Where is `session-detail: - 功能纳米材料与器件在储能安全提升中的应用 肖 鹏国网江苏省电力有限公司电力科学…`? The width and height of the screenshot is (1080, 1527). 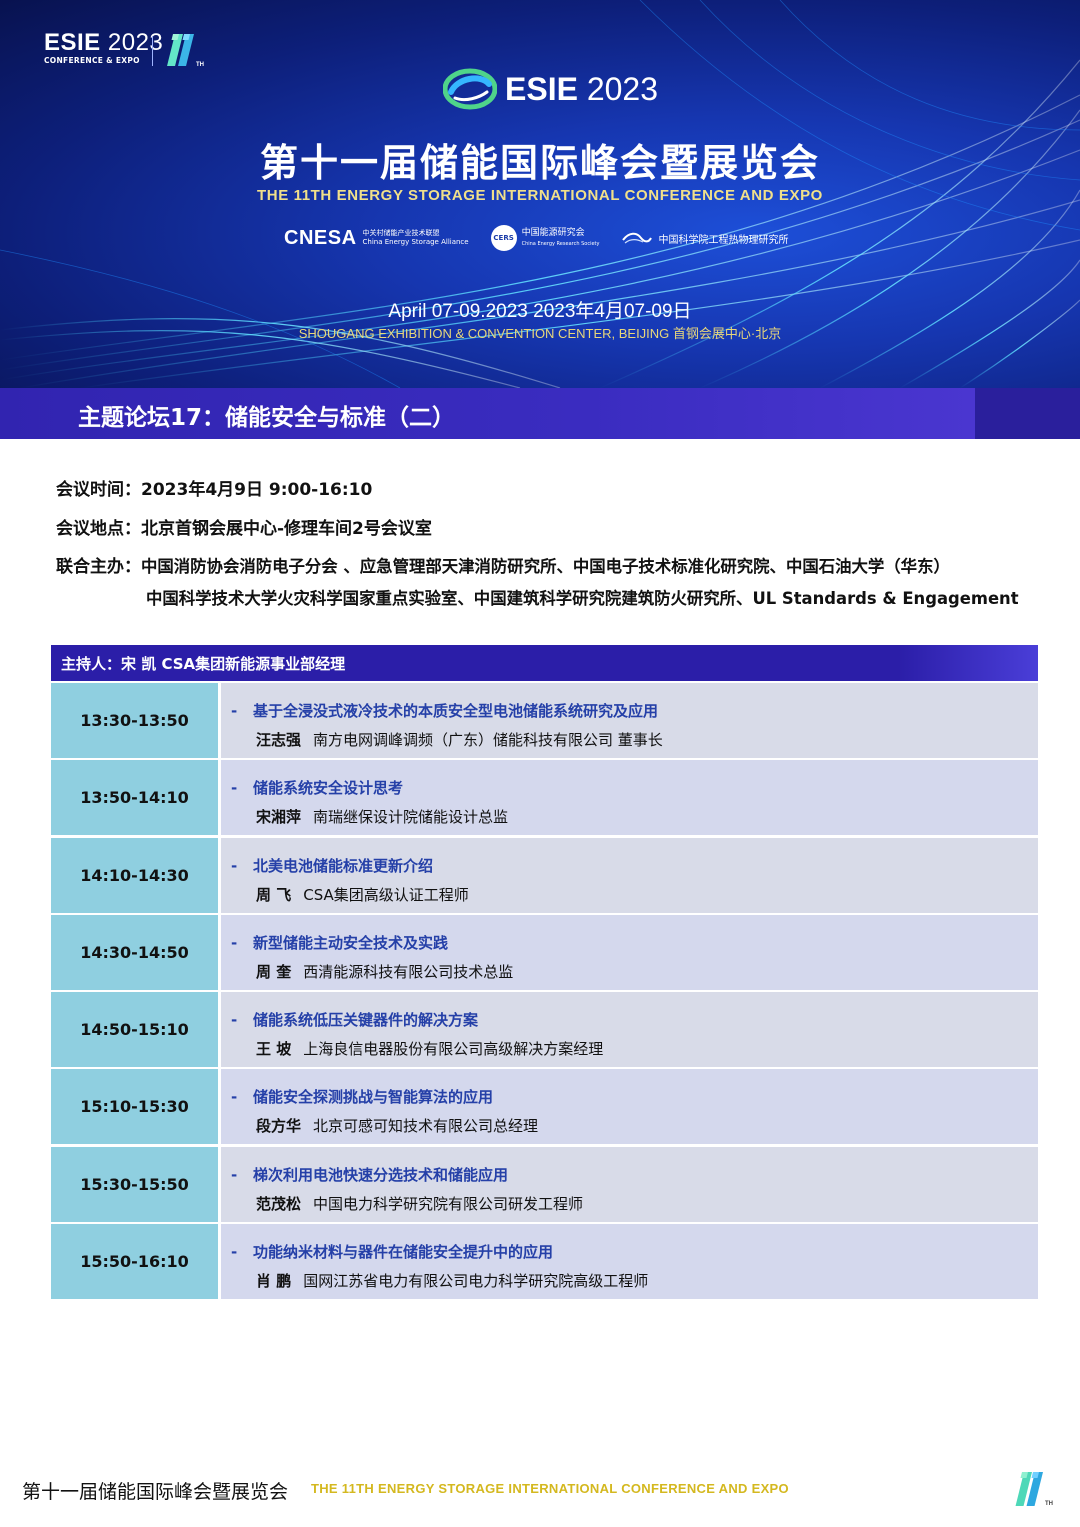
session-detail: - 功能纳米材料与器件在储能安全提升中的应用 肖 鹏国网江苏省电力有限公司电力科学… is located at coordinates (629, 1262).